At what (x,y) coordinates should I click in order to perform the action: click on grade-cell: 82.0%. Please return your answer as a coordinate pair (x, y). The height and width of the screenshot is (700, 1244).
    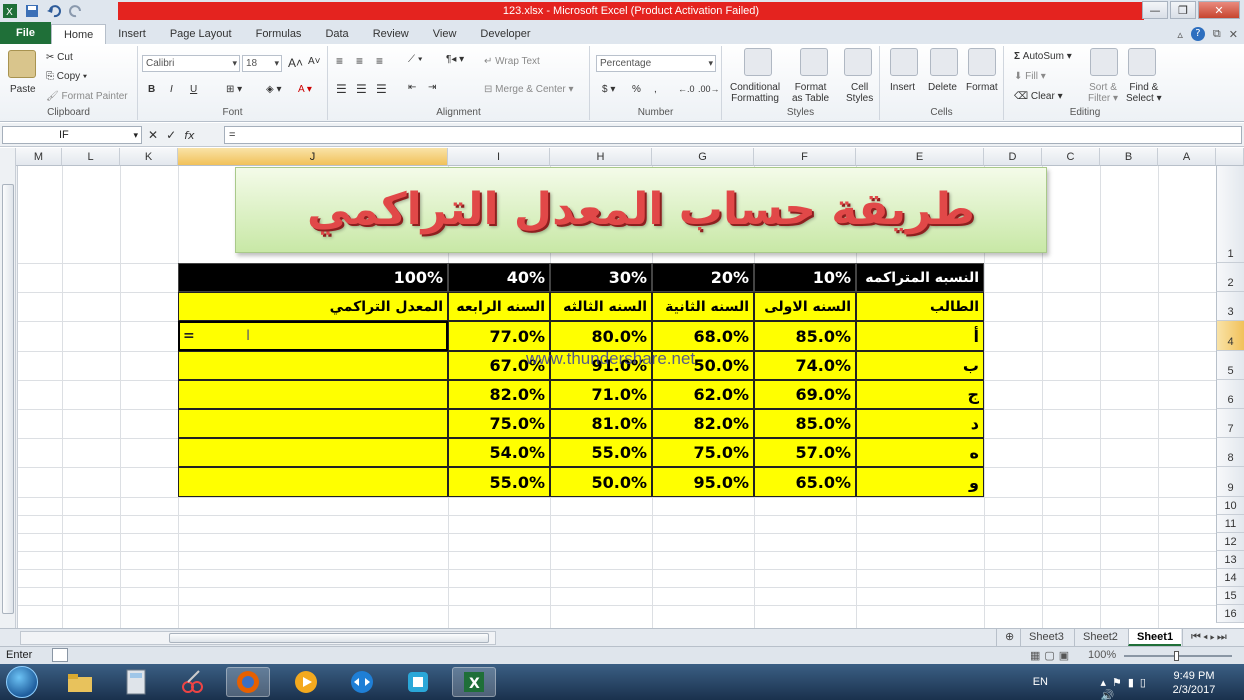
    Looking at the image, I should click on (703, 423).